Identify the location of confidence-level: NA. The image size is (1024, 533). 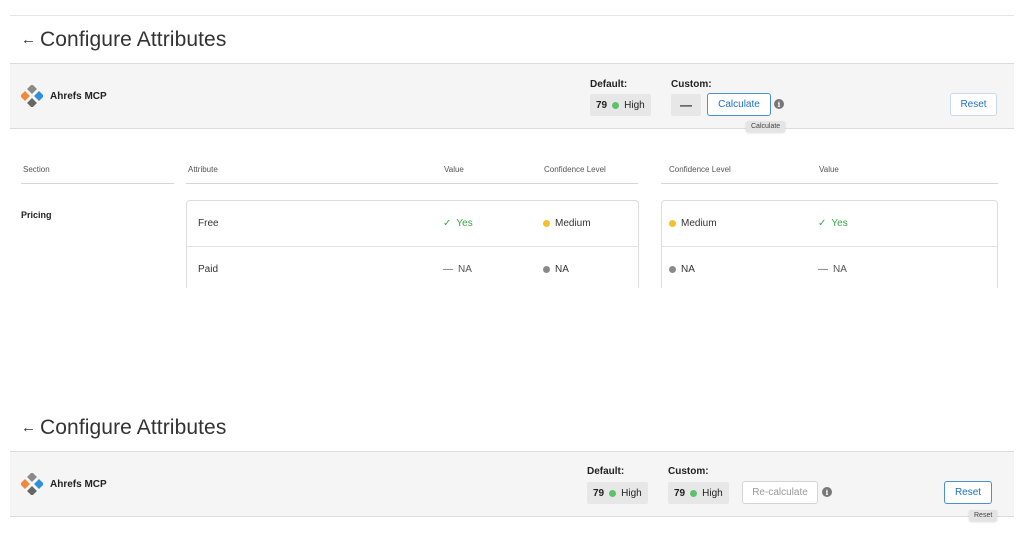
(556, 267).